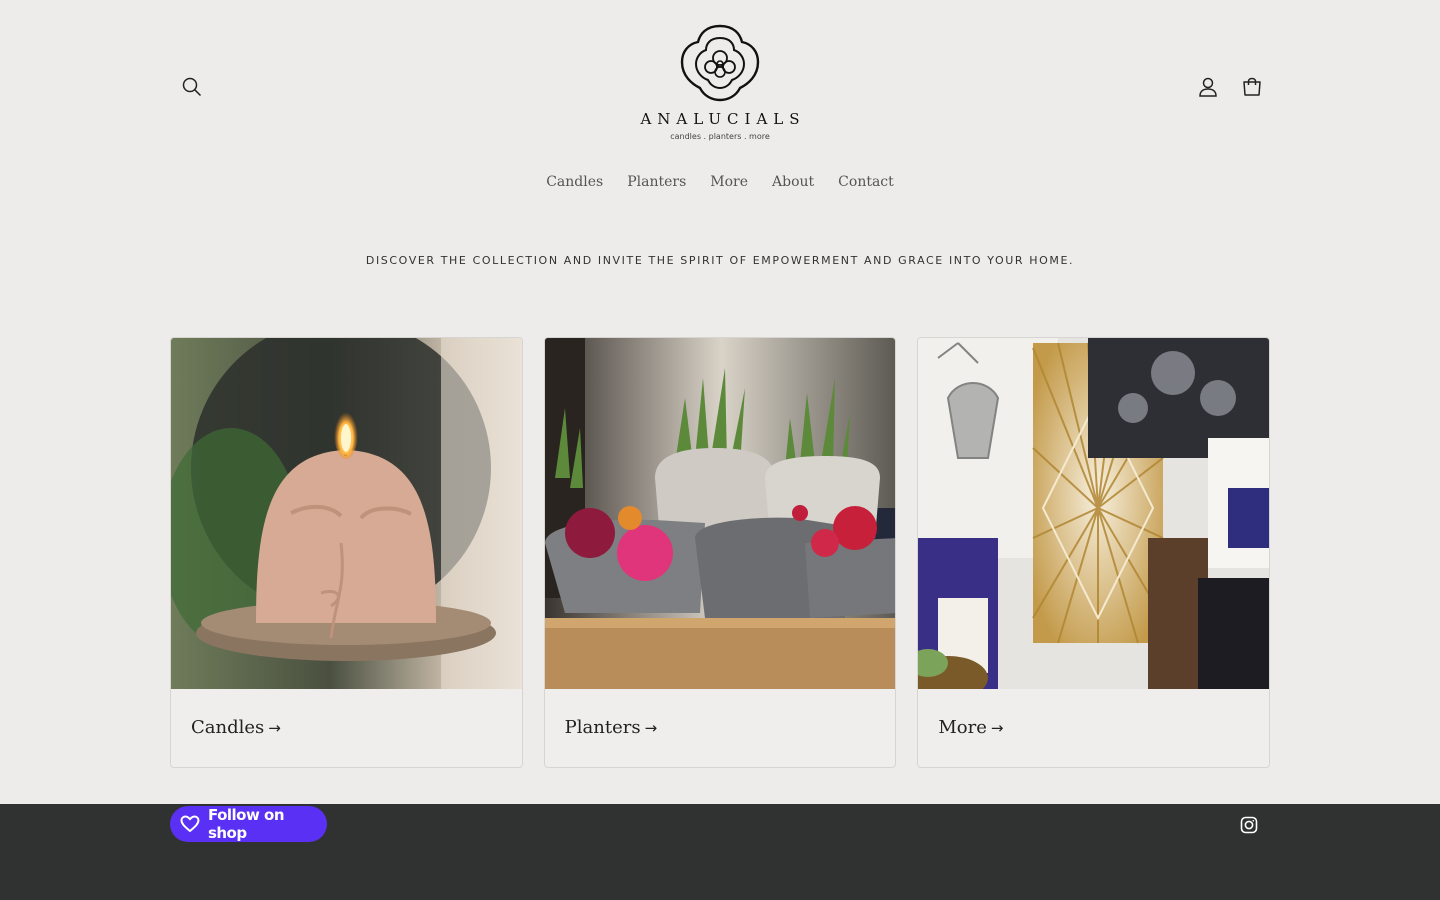 Image resolution: width=1440 pixels, height=900 pixels. What do you see at coordinates (346, 513) in the screenshot?
I see `candles-image` at bounding box center [346, 513].